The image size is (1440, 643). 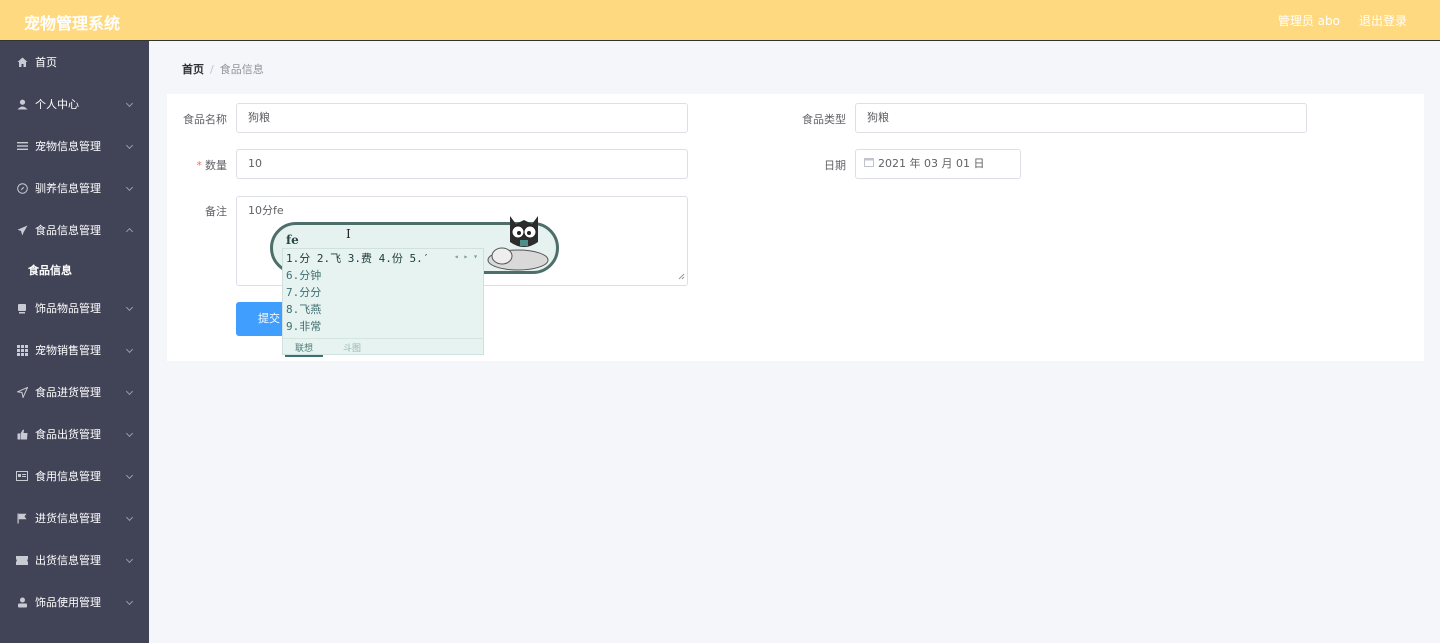 What do you see at coordinates (266, 210) in the screenshot?
I see `remark-value: 10分fe` at bounding box center [266, 210].